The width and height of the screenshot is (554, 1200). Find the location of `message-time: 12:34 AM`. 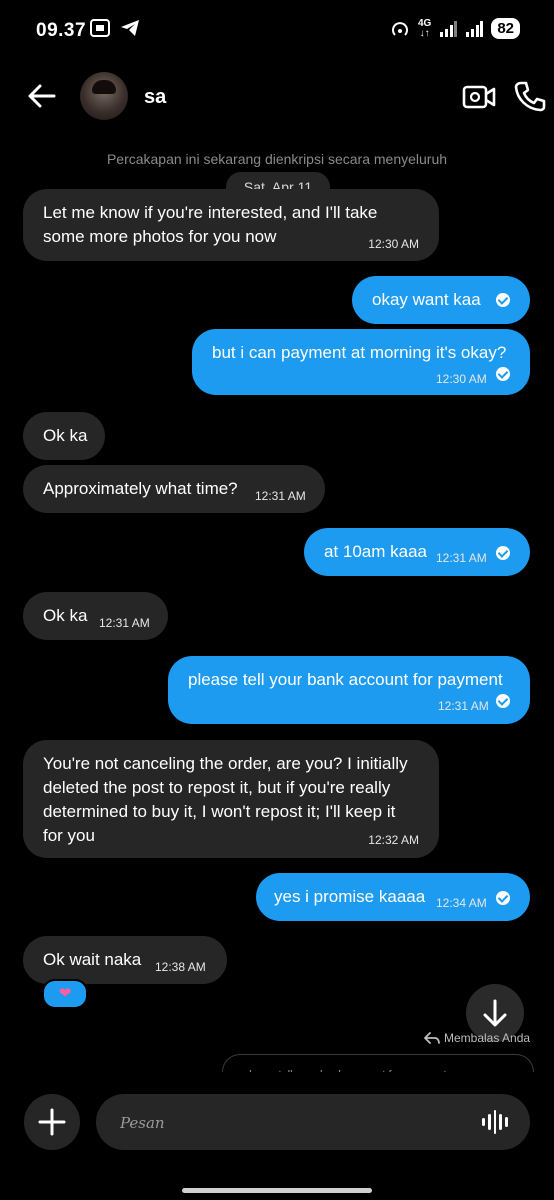

message-time: 12:34 AM is located at coordinates (461, 903).